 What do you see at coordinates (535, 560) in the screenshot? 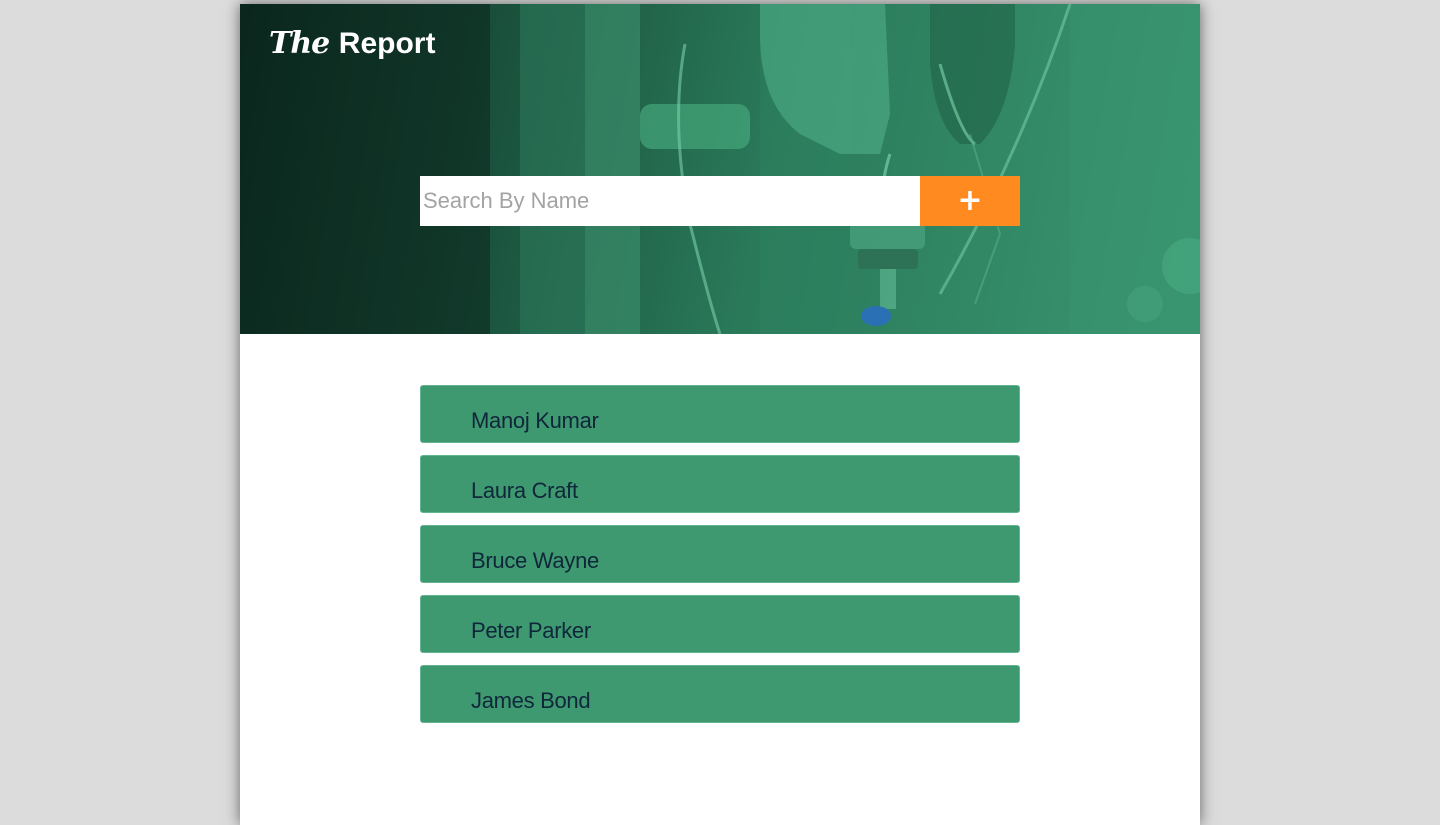
I see `record-name: Bruce Wayne` at bounding box center [535, 560].